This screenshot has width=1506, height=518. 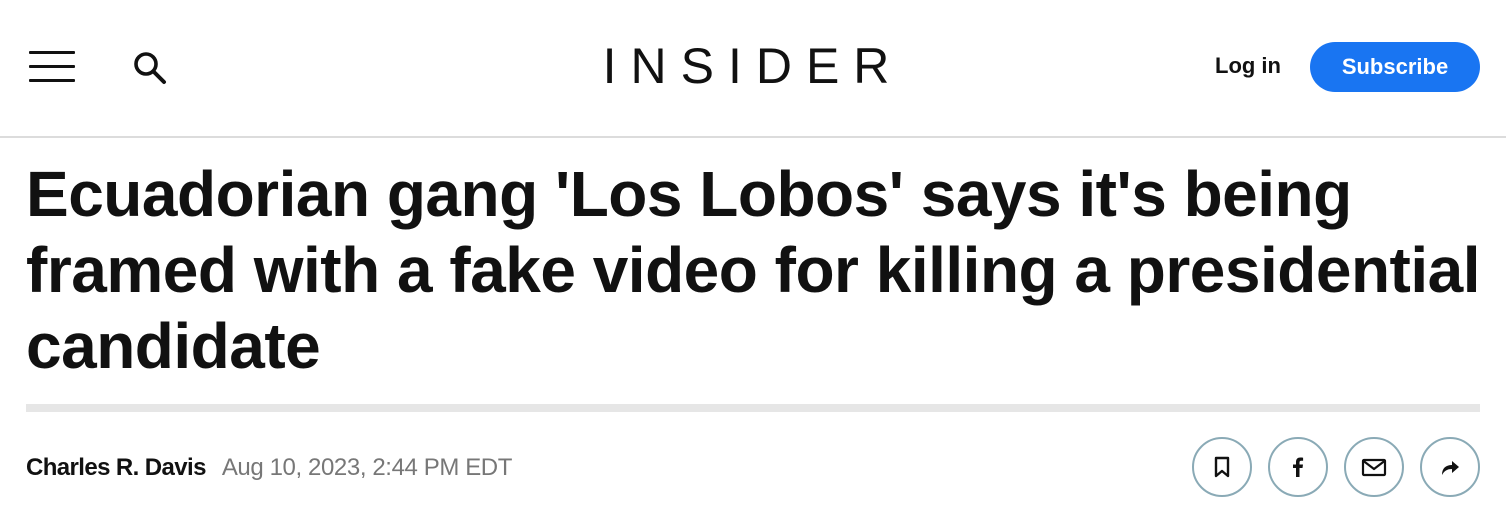 What do you see at coordinates (150, 68) in the screenshot?
I see `search-icon` at bounding box center [150, 68].